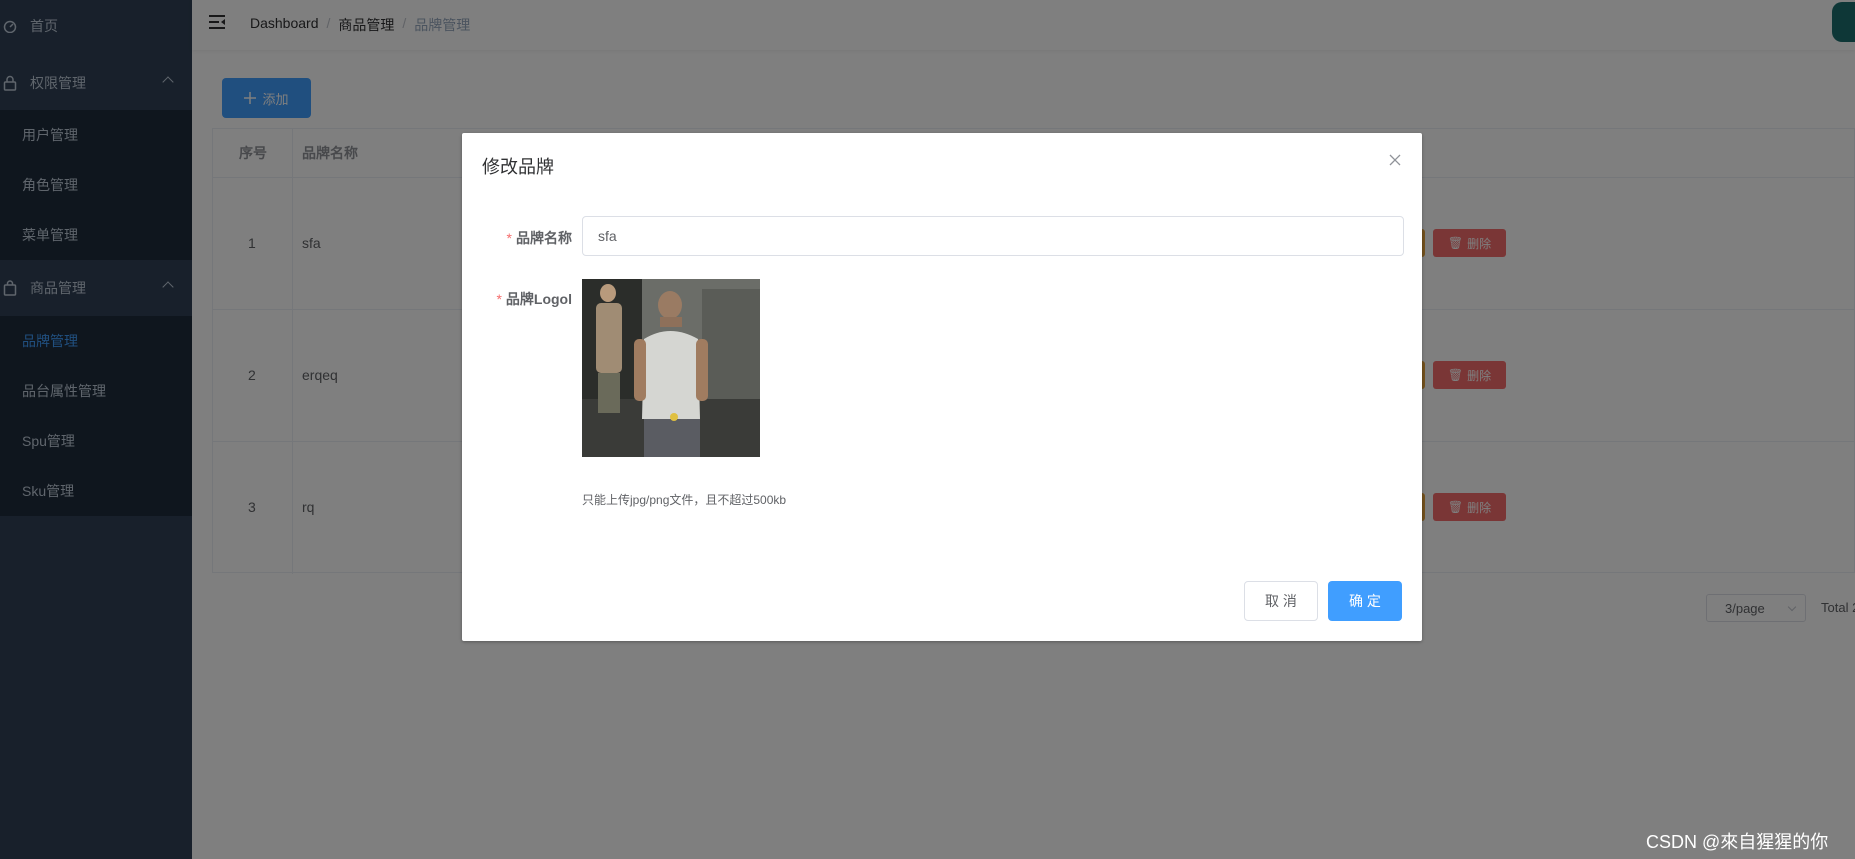  I want to click on upload-hint: 只能上传jpg/png文件，且不超过500kb, so click(684, 500).